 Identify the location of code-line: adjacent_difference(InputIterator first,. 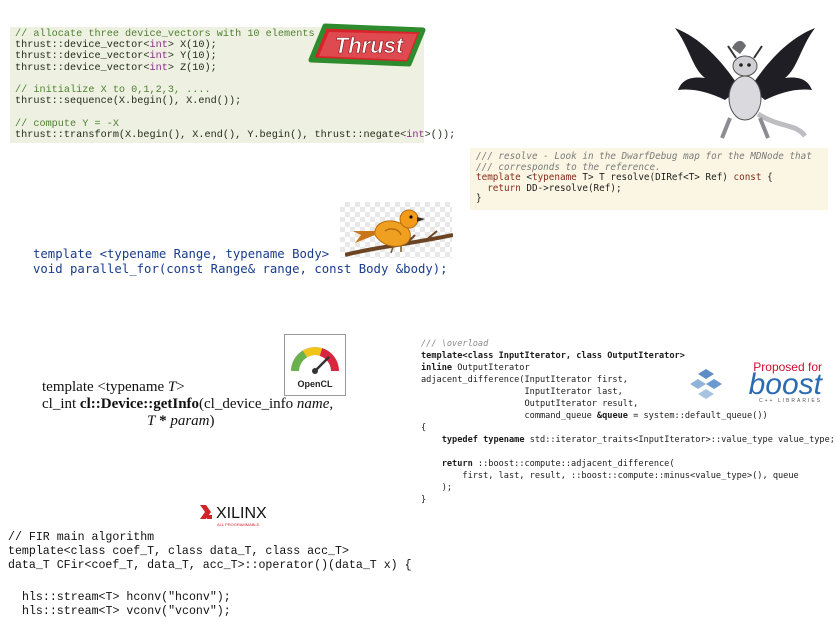
(524, 380).